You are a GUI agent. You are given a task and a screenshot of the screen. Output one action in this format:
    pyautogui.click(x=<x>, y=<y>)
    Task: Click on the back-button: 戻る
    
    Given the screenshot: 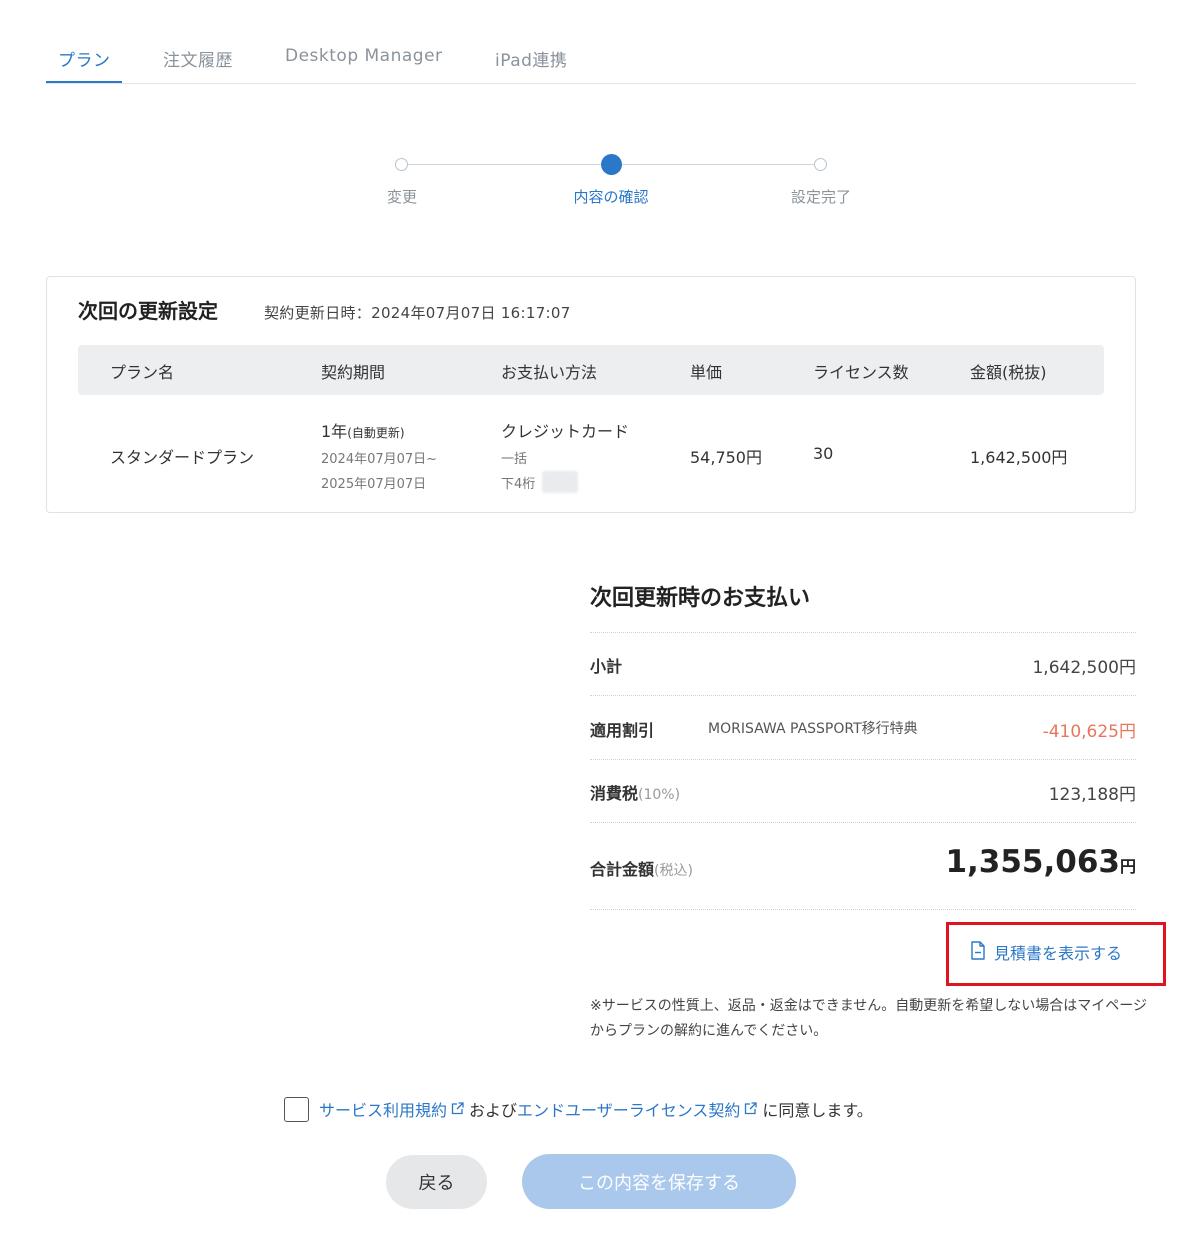 What is the action you would take?
    pyautogui.click(x=436, y=1182)
    